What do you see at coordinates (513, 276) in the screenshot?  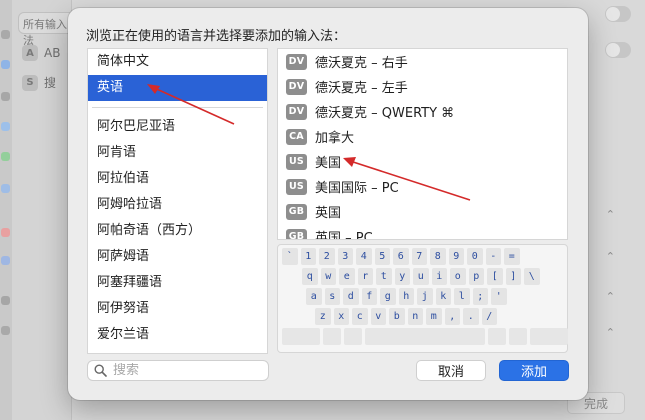 I see `keyboard-key: ]` at bounding box center [513, 276].